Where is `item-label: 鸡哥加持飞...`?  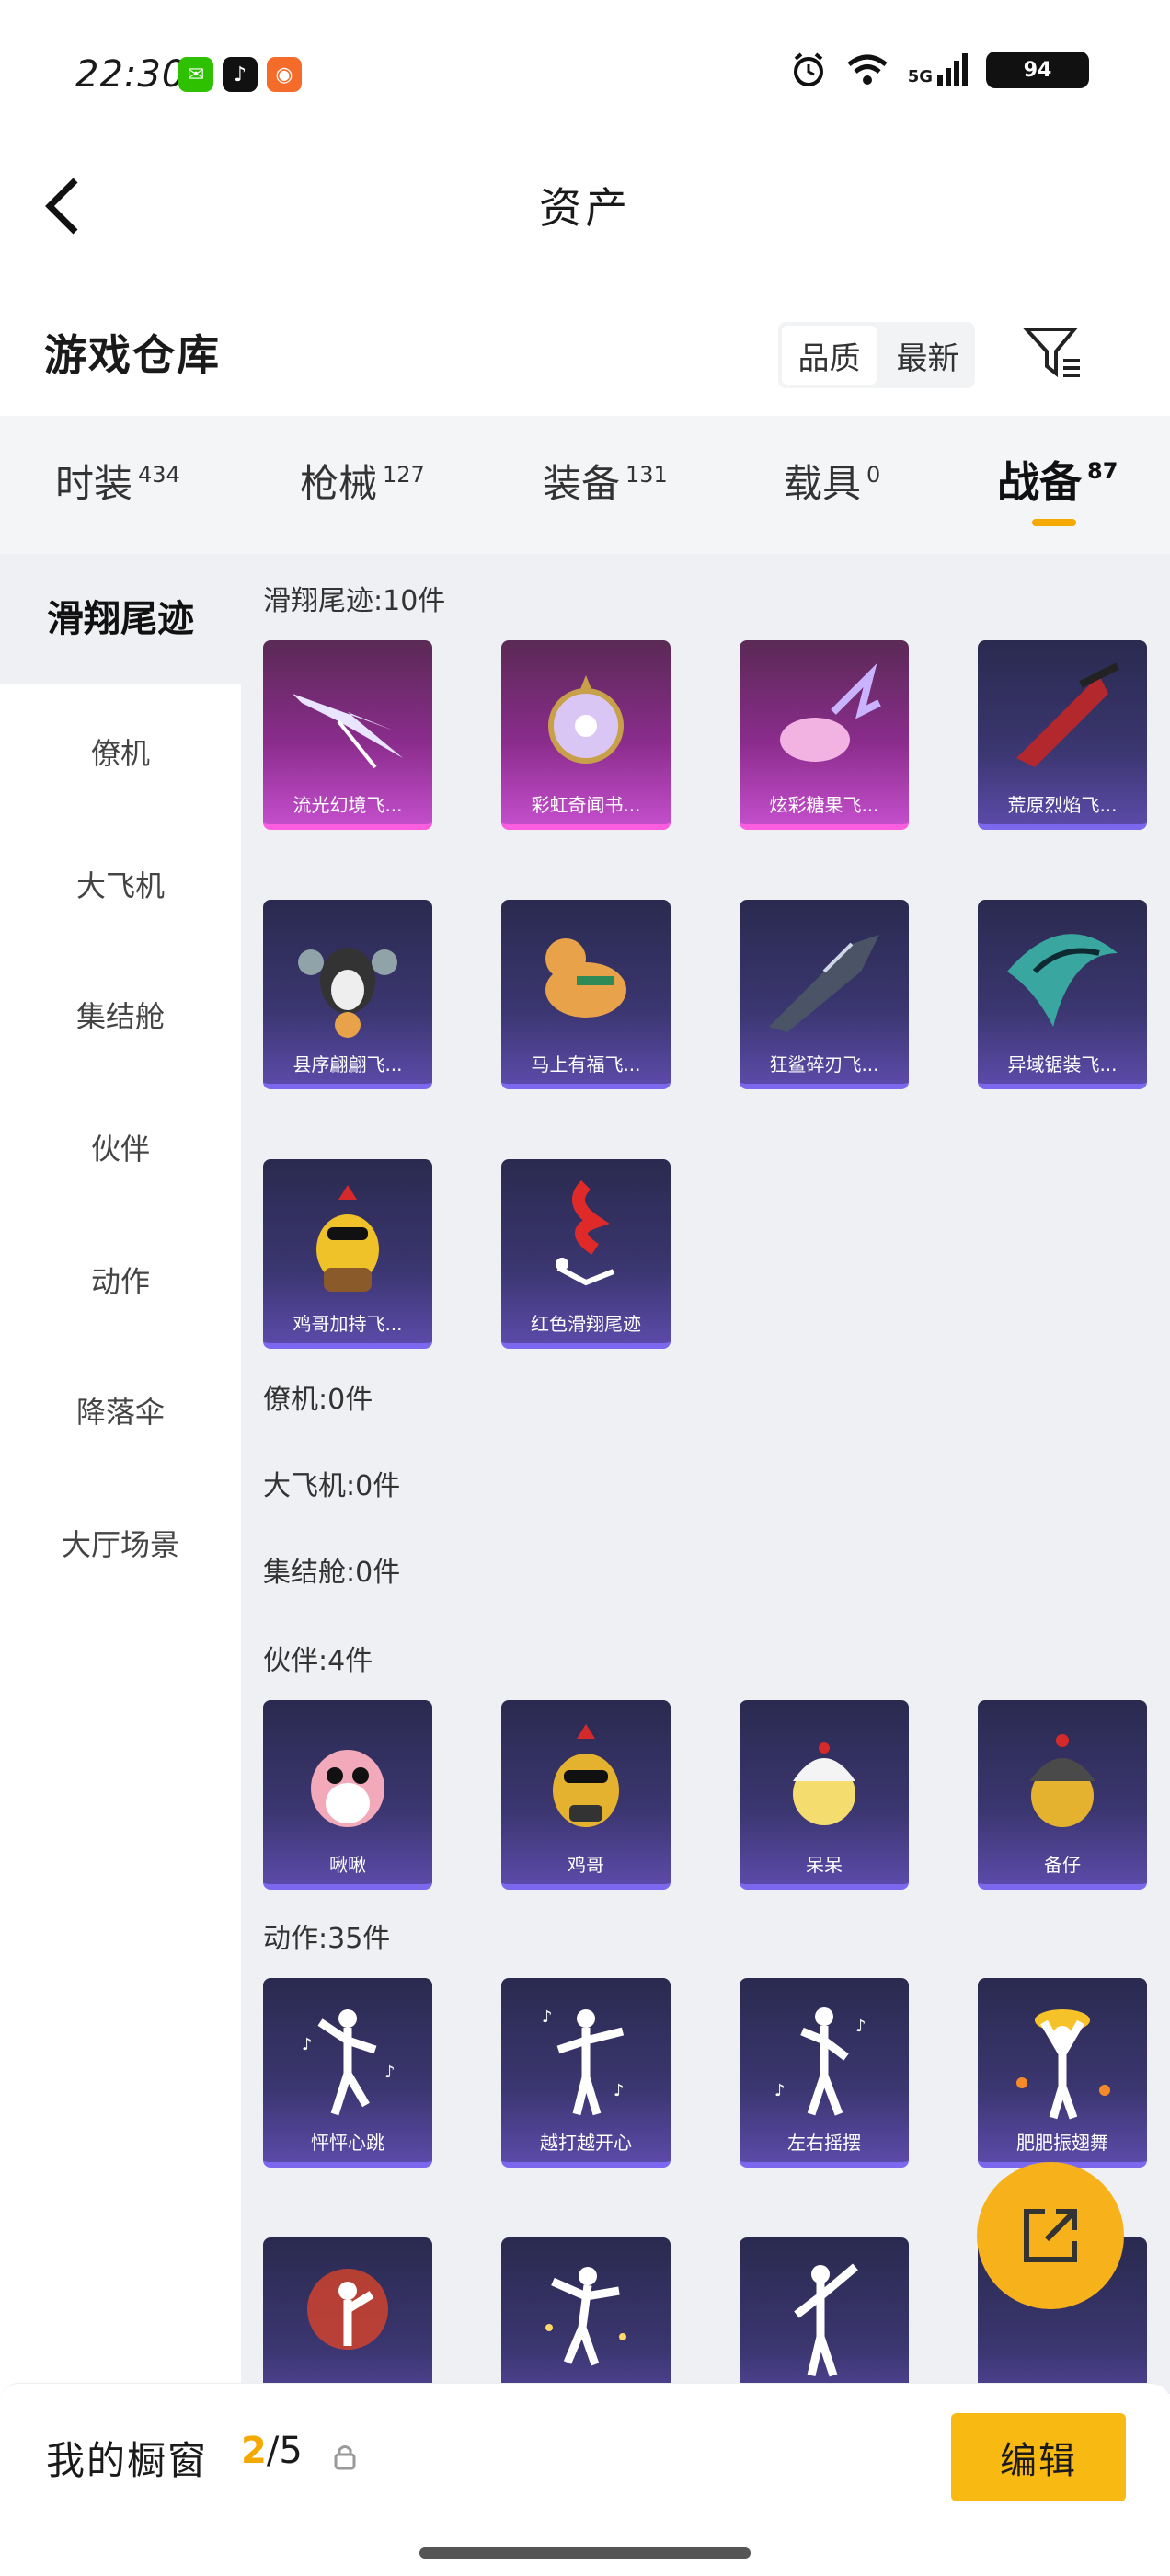
item-label: 鸡哥加持飞... is located at coordinates (347, 1324).